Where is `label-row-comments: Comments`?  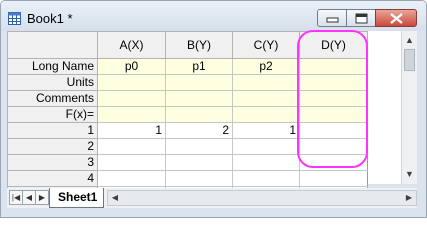
label-row-comments: Comments is located at coordinates (187, 98).